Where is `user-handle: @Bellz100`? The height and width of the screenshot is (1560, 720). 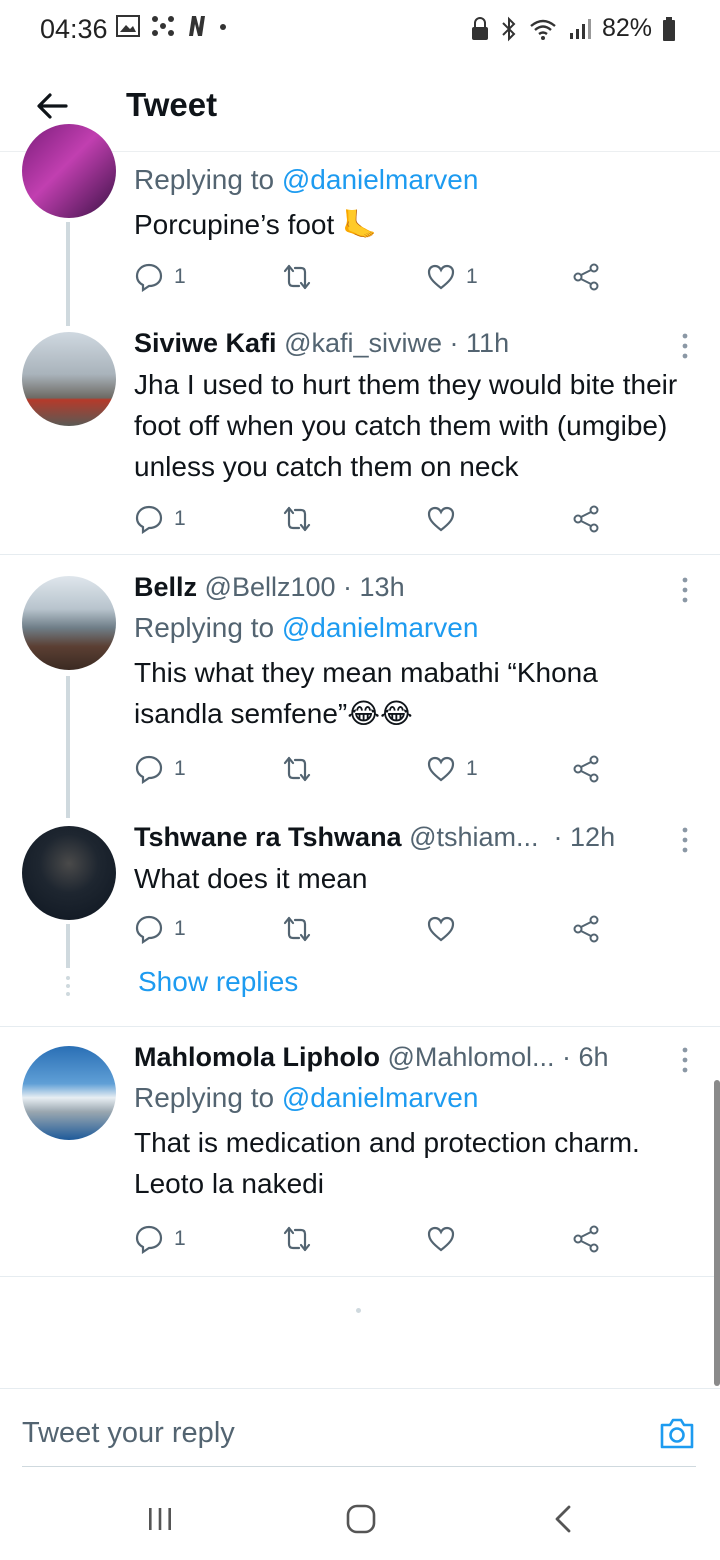 user-handle: @Bellz100 is located at coordinates (270, 587).